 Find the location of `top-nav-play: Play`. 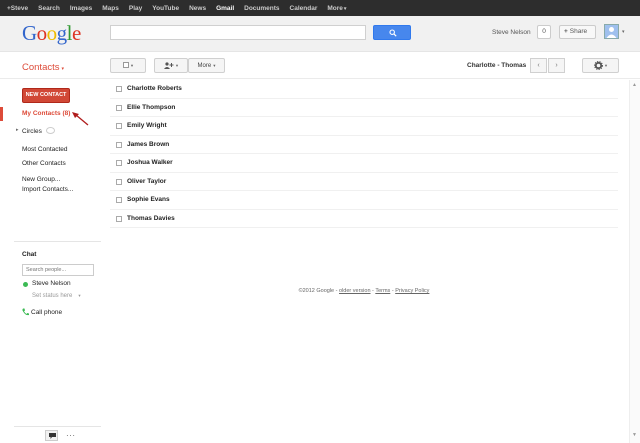

top-nav-play: Play is located at coordinates (135, 8).